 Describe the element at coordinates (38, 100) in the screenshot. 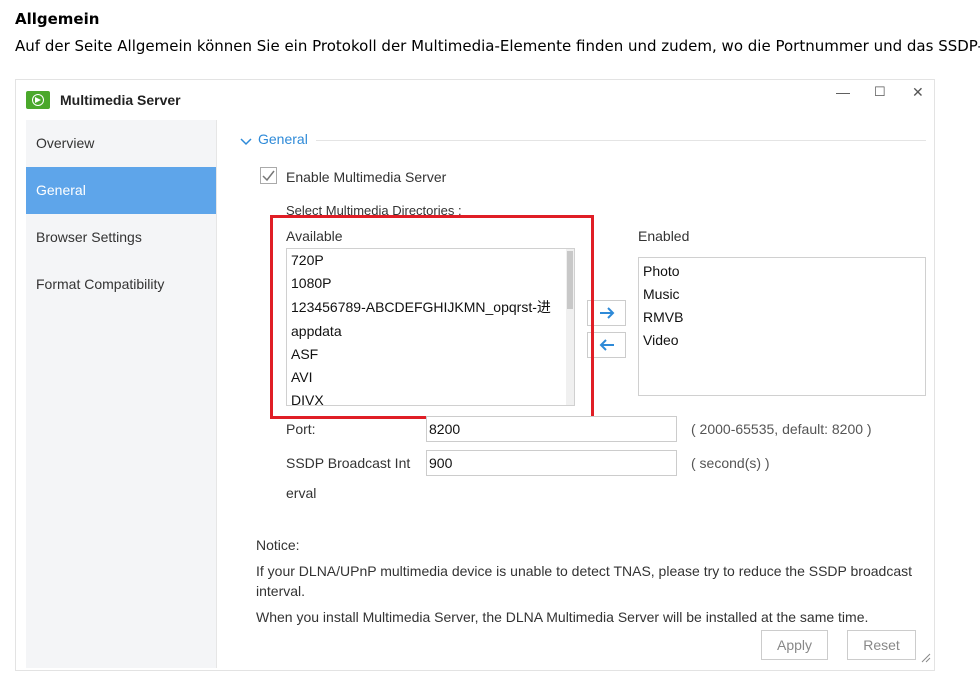

I see `play-icon` at that location.